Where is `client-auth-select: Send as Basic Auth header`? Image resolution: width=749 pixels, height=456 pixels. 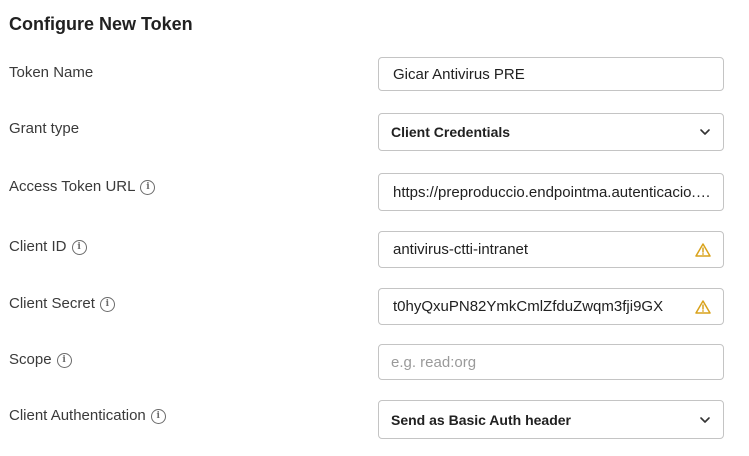 client-auth-select: Send as Basic Auth header is located at coordinates (551, 419).